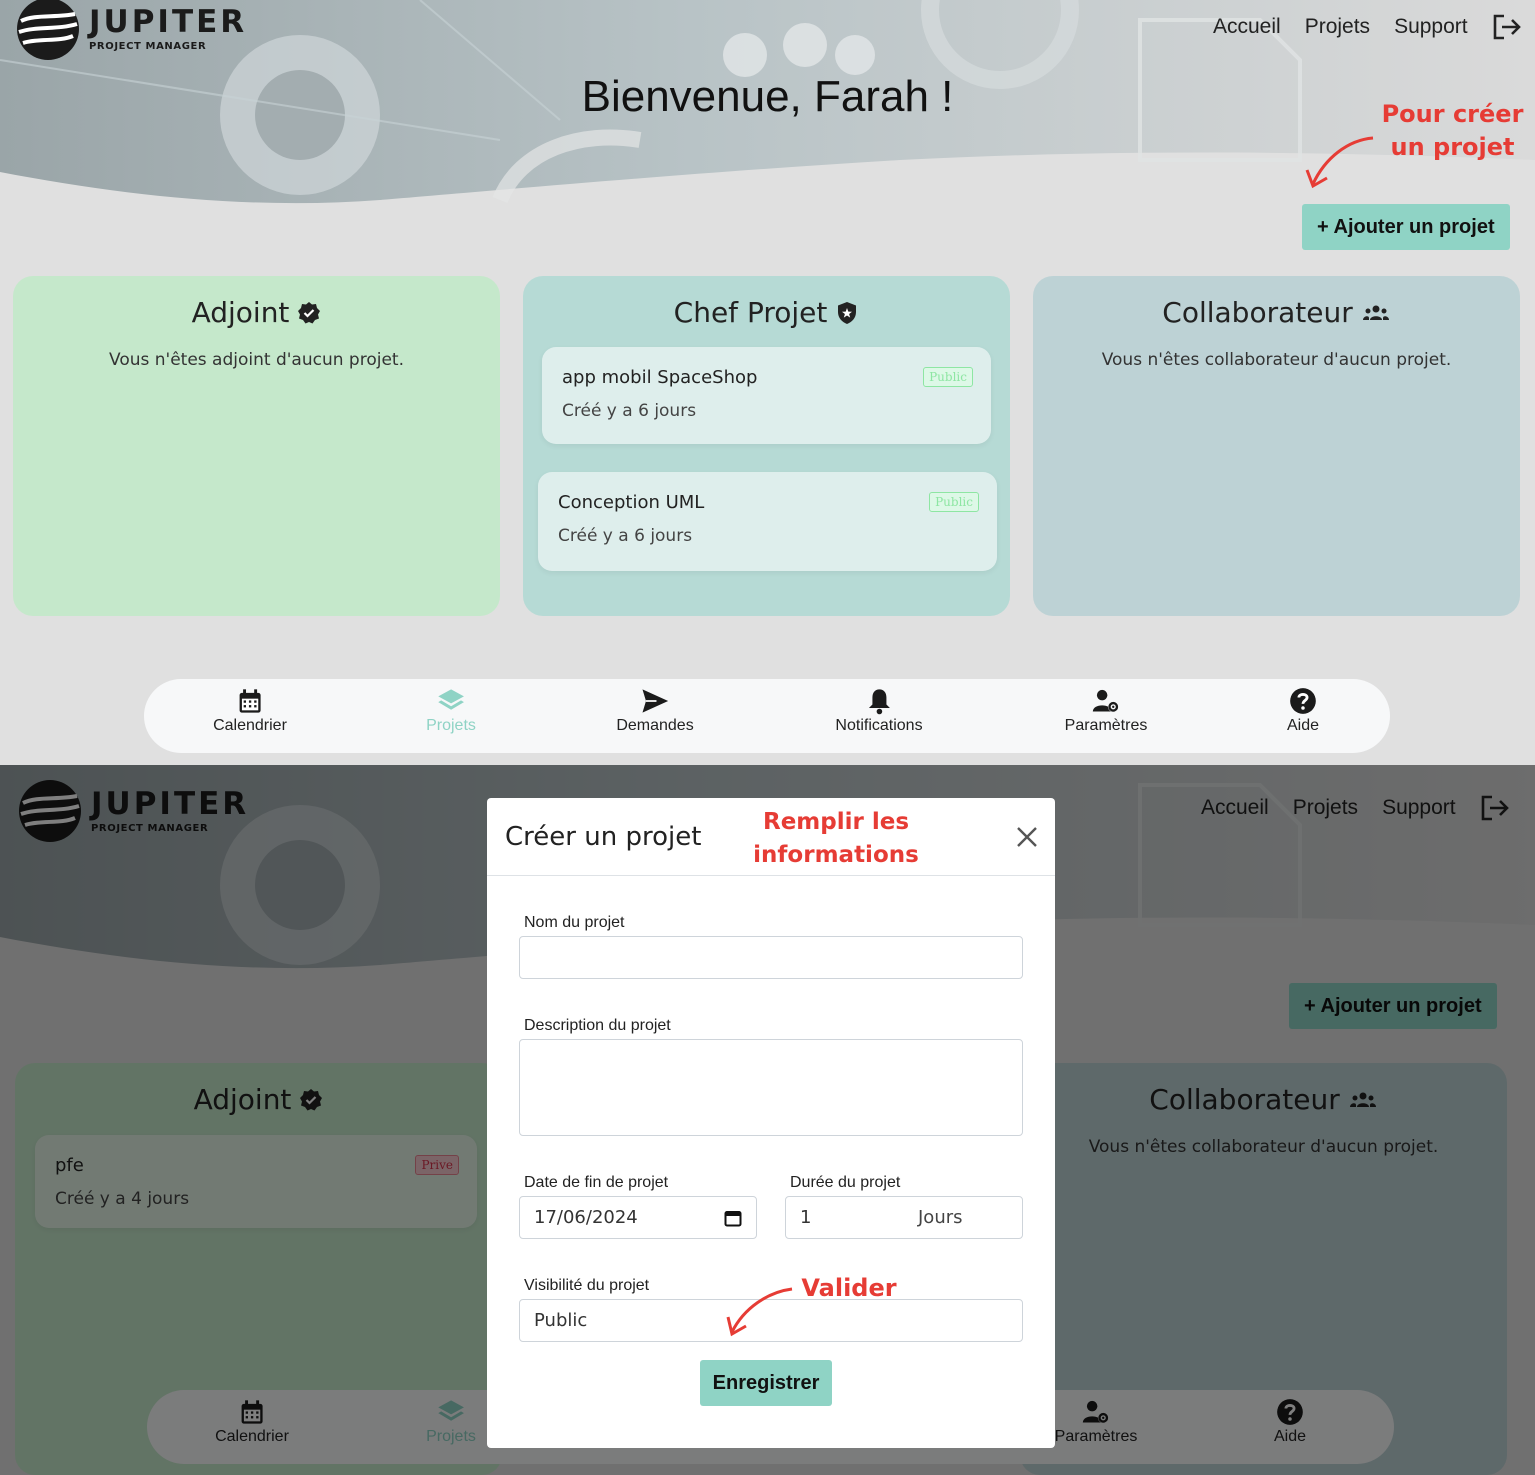  I want to click on modal-title: Créer un projet, so click(603, 837).